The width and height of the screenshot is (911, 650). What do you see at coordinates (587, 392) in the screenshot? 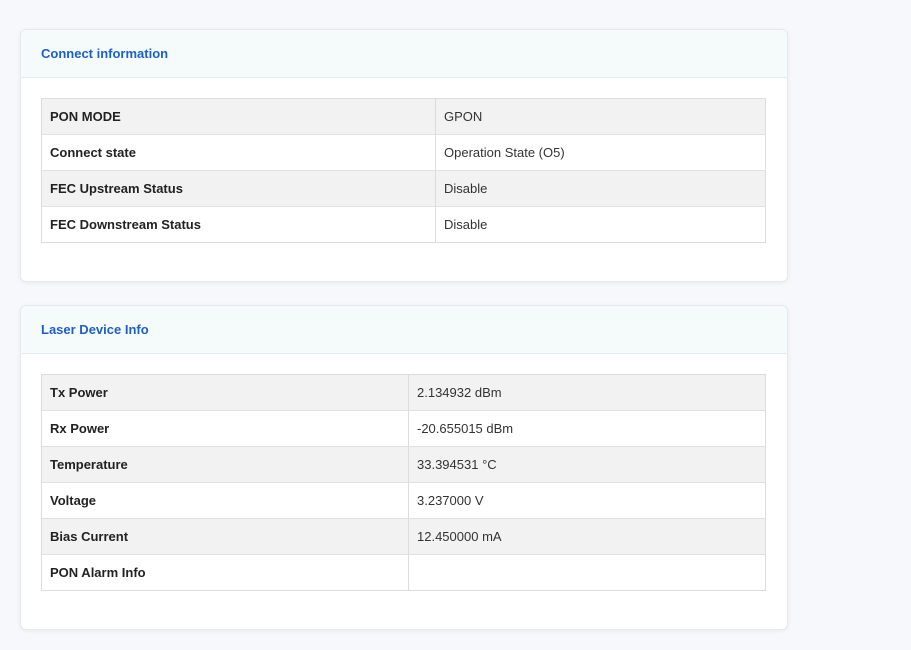
I see `tx-power-value: 2.134932 dBm` at bounding box center [587, 392].